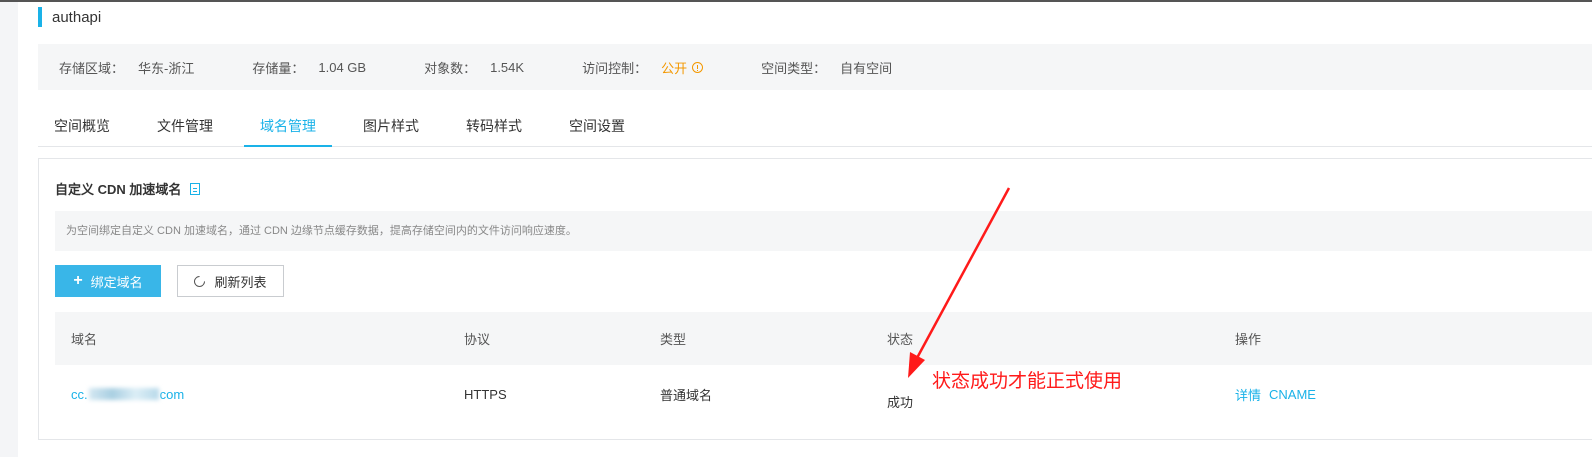 This screenshot has height=457, width=1592. Describe the element at coordinates (288, 126) in the screenshot. I see `tab-domains: 域名管理` at that location.